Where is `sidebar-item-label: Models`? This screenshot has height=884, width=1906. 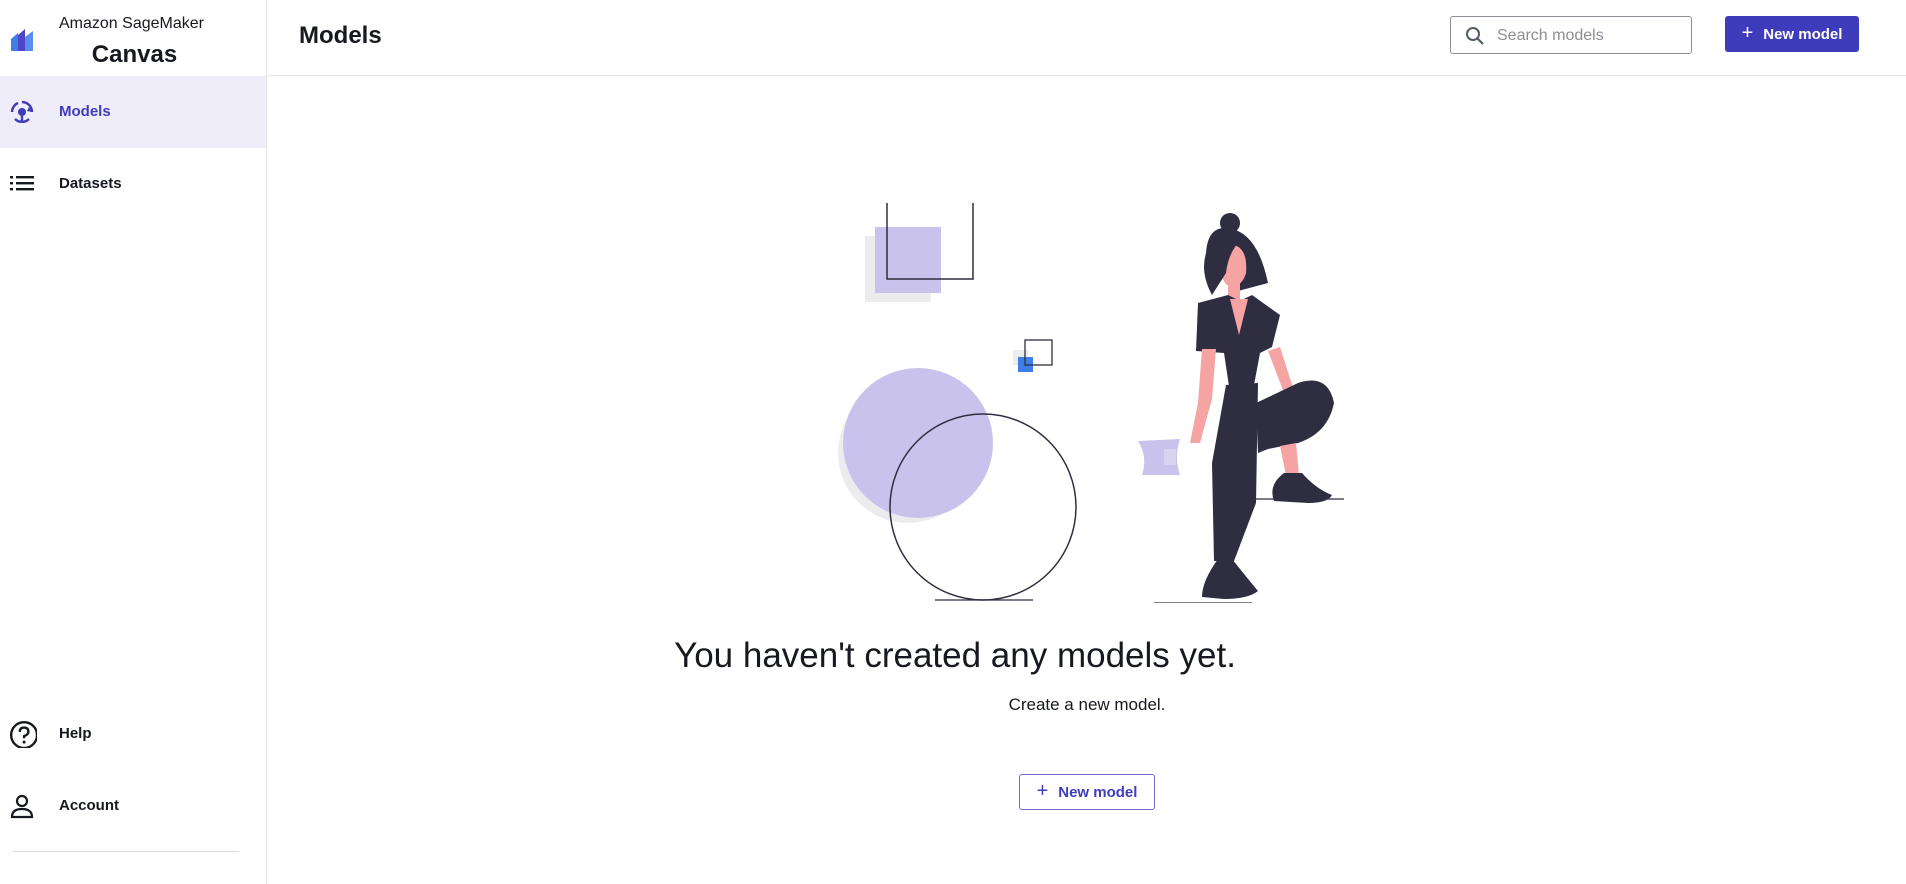
sidebar-item-label: Models is located at coordinates (85, 111).